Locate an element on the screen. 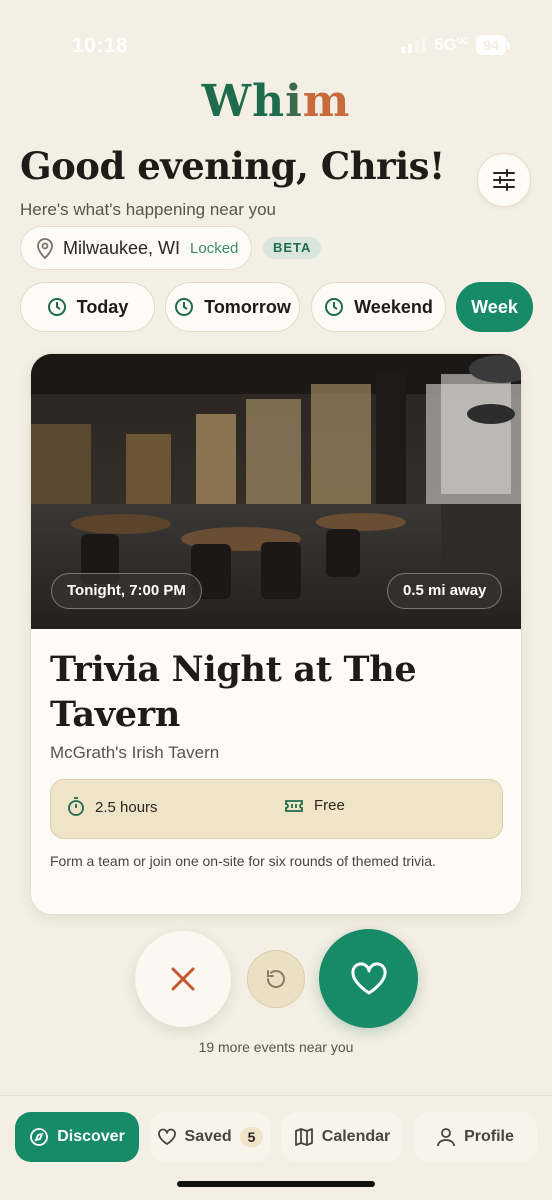  filter-tomorrow: Tomorrow is located at coordinates (232, 307).